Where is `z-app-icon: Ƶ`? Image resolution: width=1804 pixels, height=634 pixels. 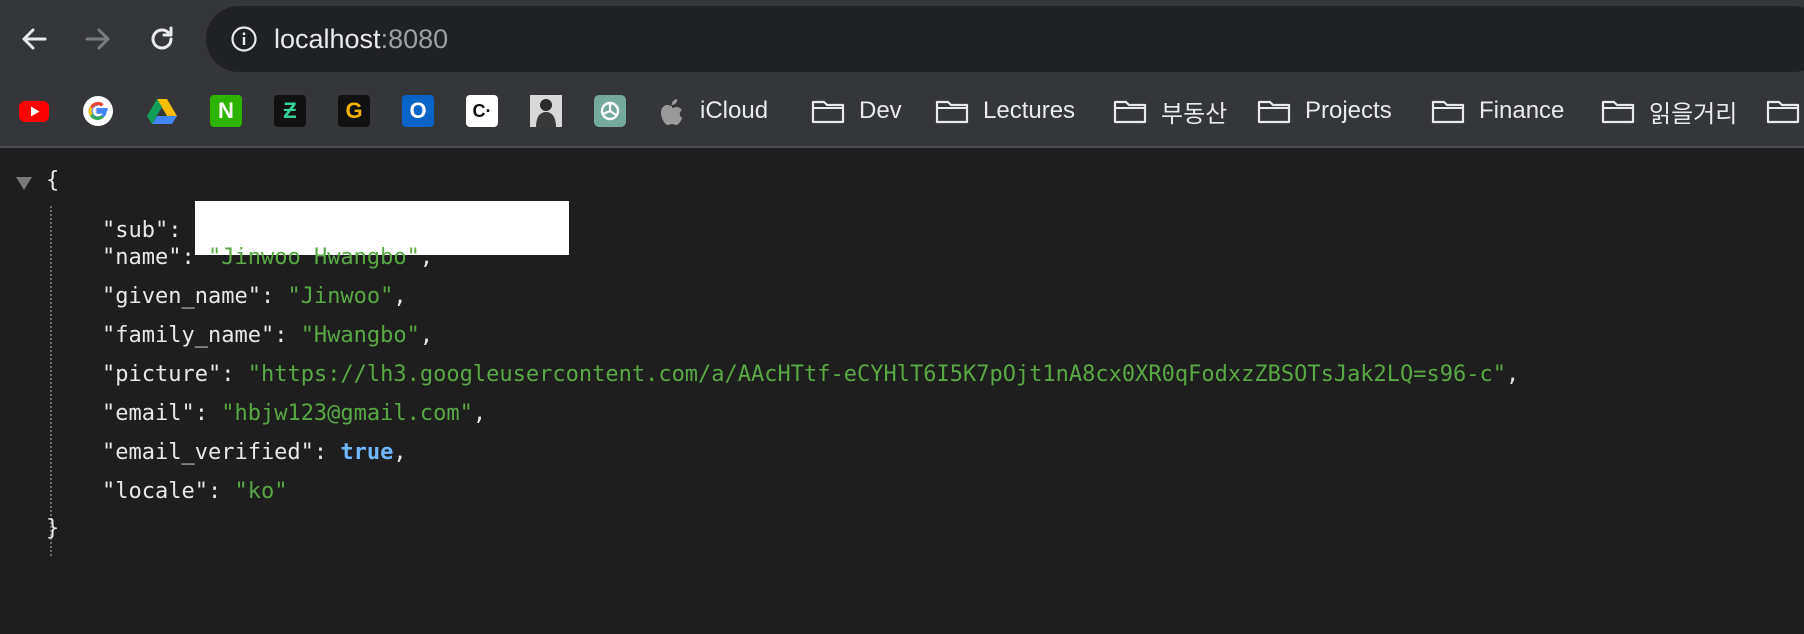 z-app-icon: Ƶ is located at coordinates (290, 111).